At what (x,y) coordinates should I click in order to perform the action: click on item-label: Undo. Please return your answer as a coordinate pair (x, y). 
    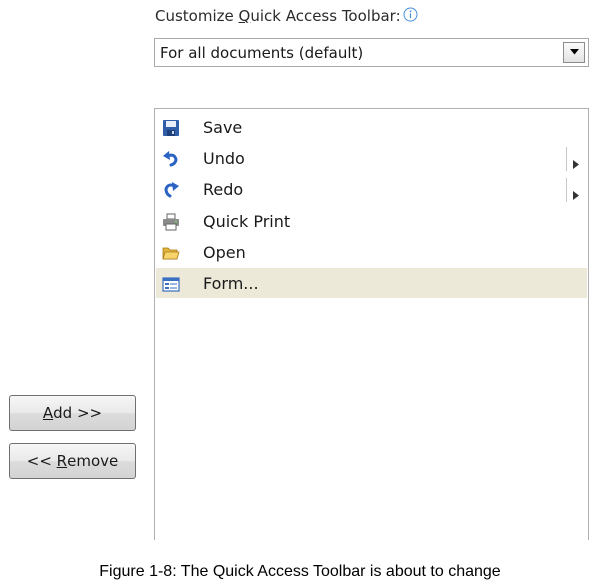
    Looking at the image, I should click on (224, 158).